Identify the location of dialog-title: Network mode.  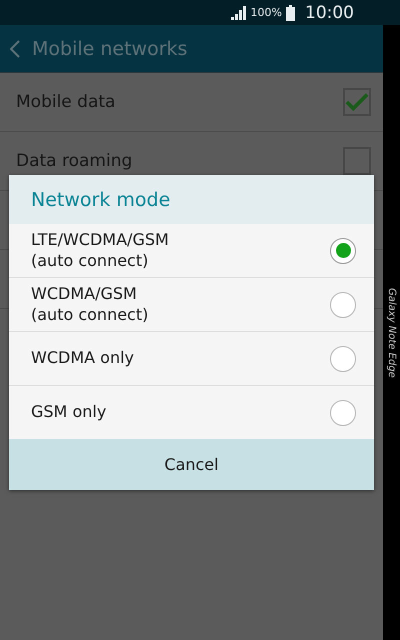
(100, 199).